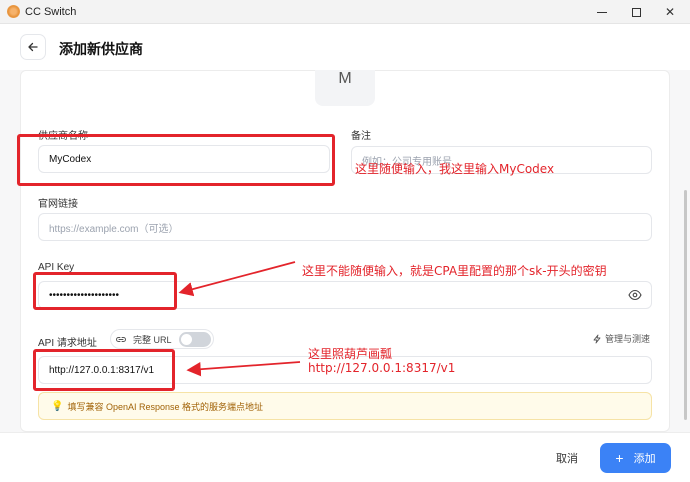 The image size is (690, 482). Describe the element at coordinates (186, 339) in the screenshot. I see `switch-knob` at that location.